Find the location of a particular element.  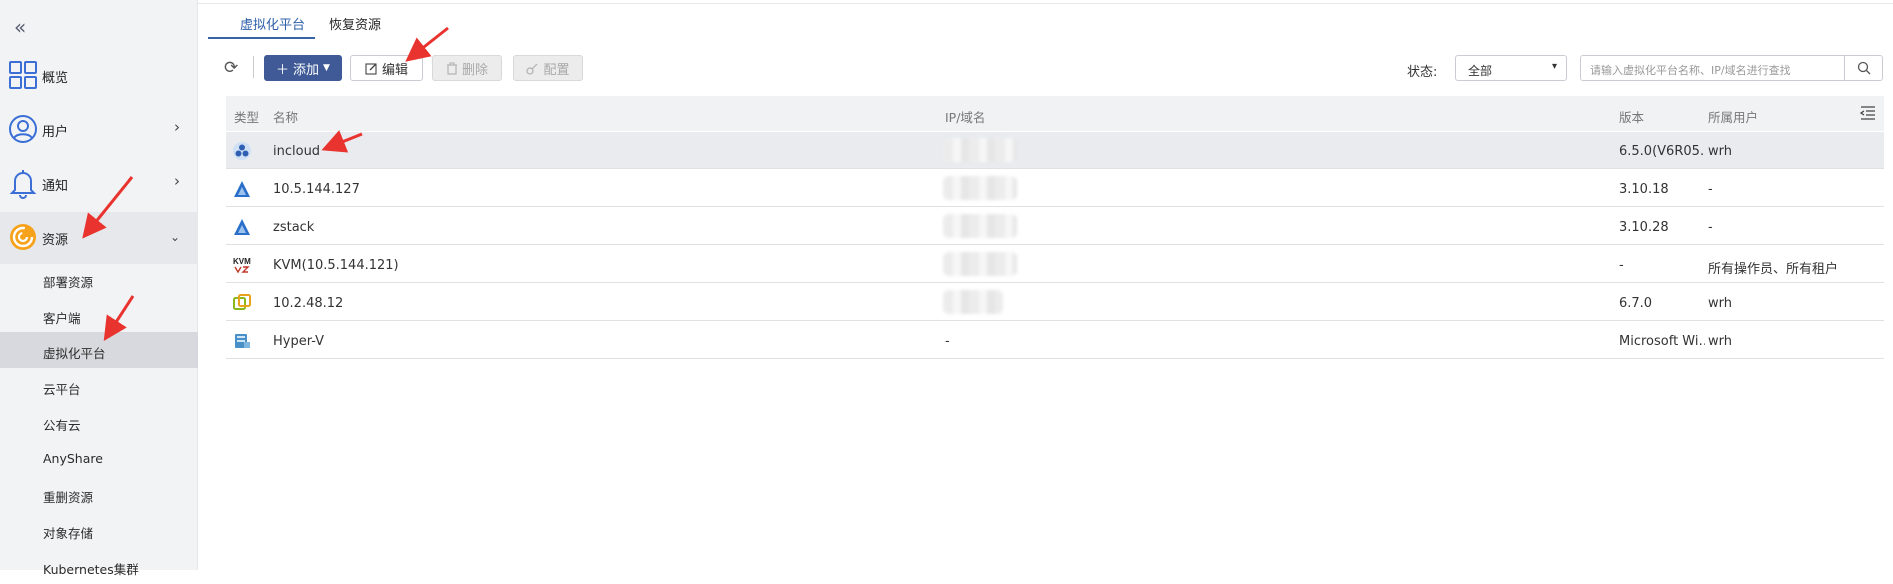

config-button: 配置 is located at coordinates (548, 68).